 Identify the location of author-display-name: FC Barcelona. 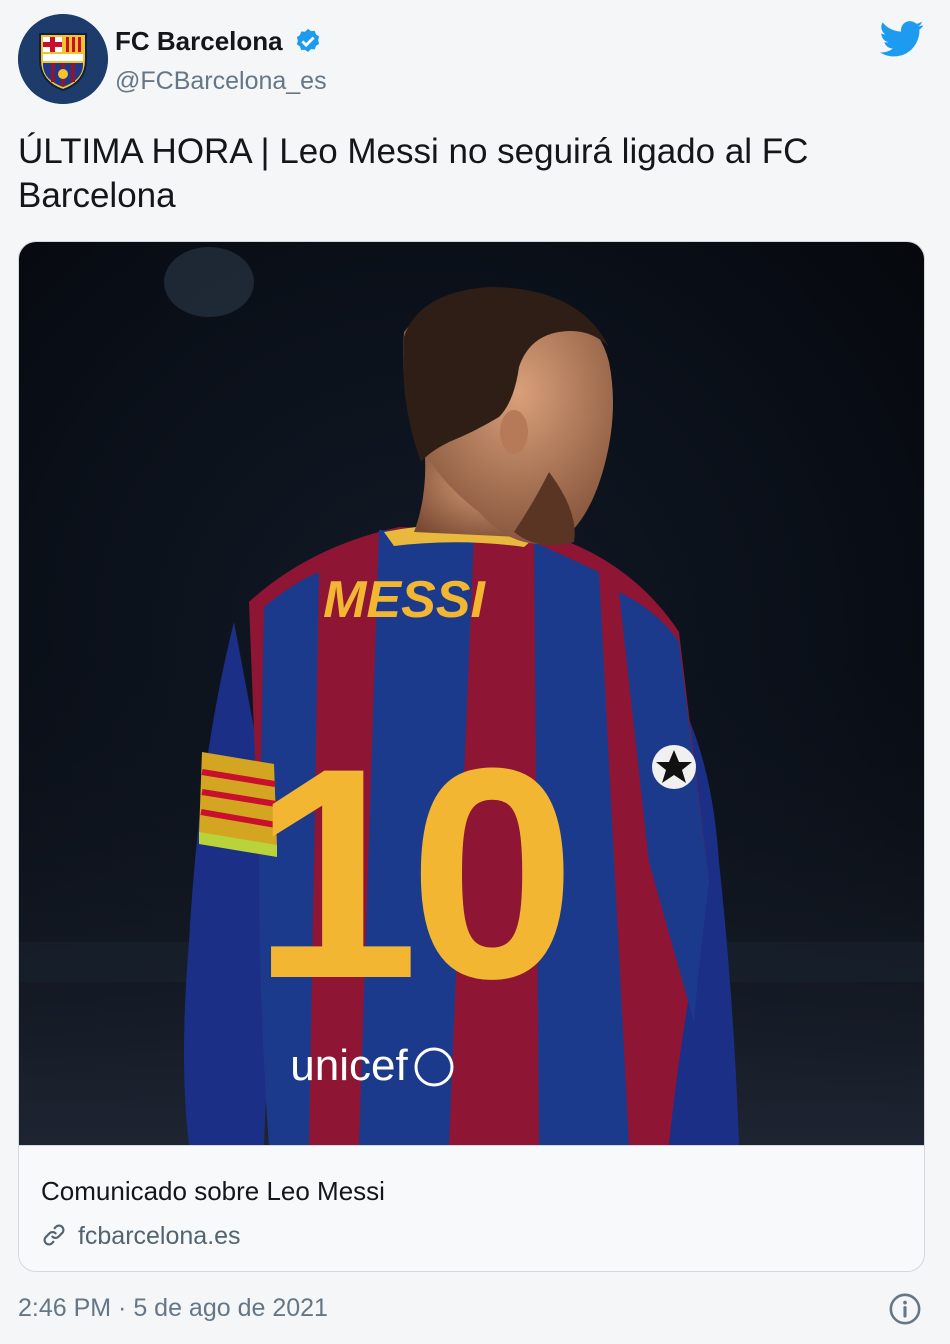
(199, 41).